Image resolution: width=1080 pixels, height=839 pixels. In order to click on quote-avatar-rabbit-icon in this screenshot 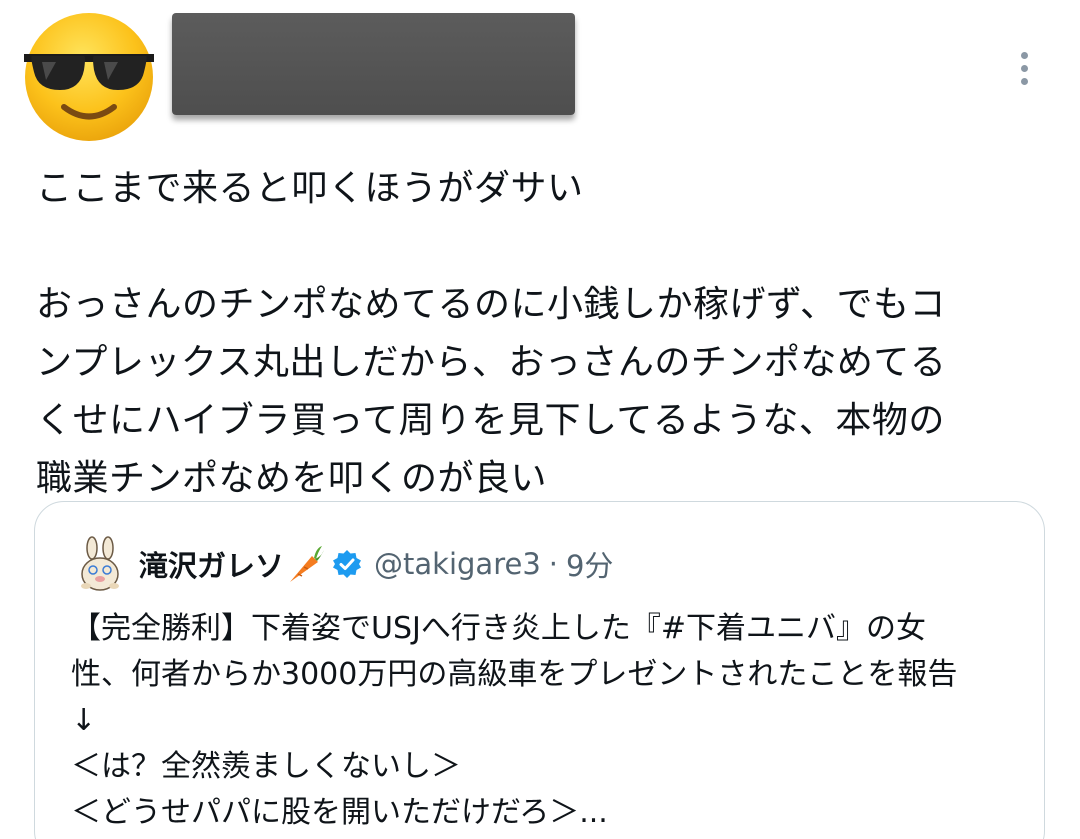, I will do `click(100, 564)`.